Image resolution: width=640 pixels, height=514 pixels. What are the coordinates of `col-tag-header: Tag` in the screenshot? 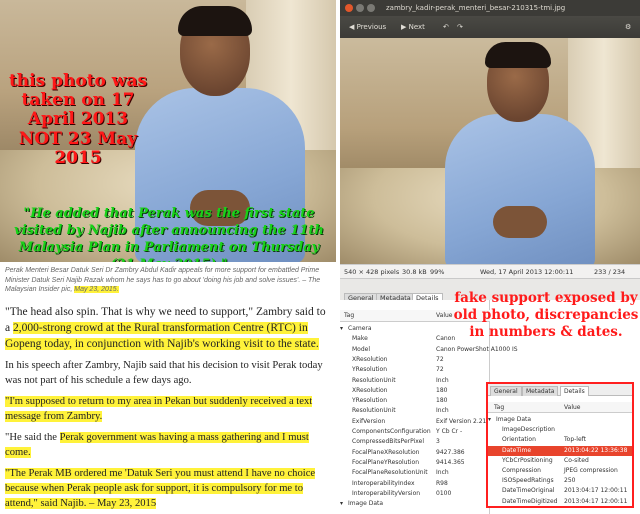 It's located at (499, 407).